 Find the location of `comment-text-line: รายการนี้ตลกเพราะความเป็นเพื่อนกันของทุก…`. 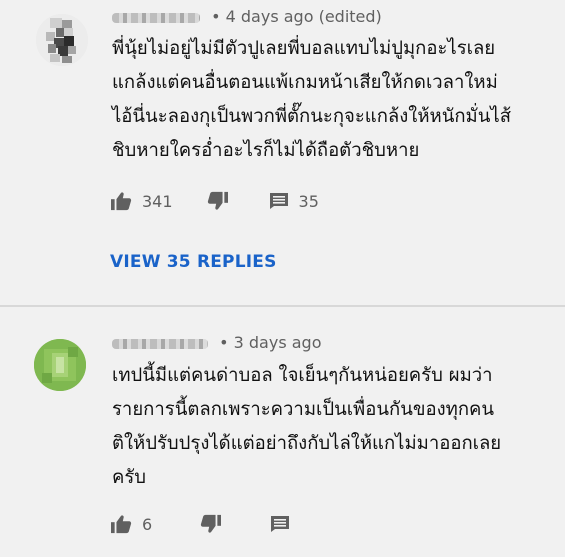

comment-text-line: รายการนี้ตลกเพราะความเป็นเพื่อนกันของทุก… is located at coordinates (303, 409).